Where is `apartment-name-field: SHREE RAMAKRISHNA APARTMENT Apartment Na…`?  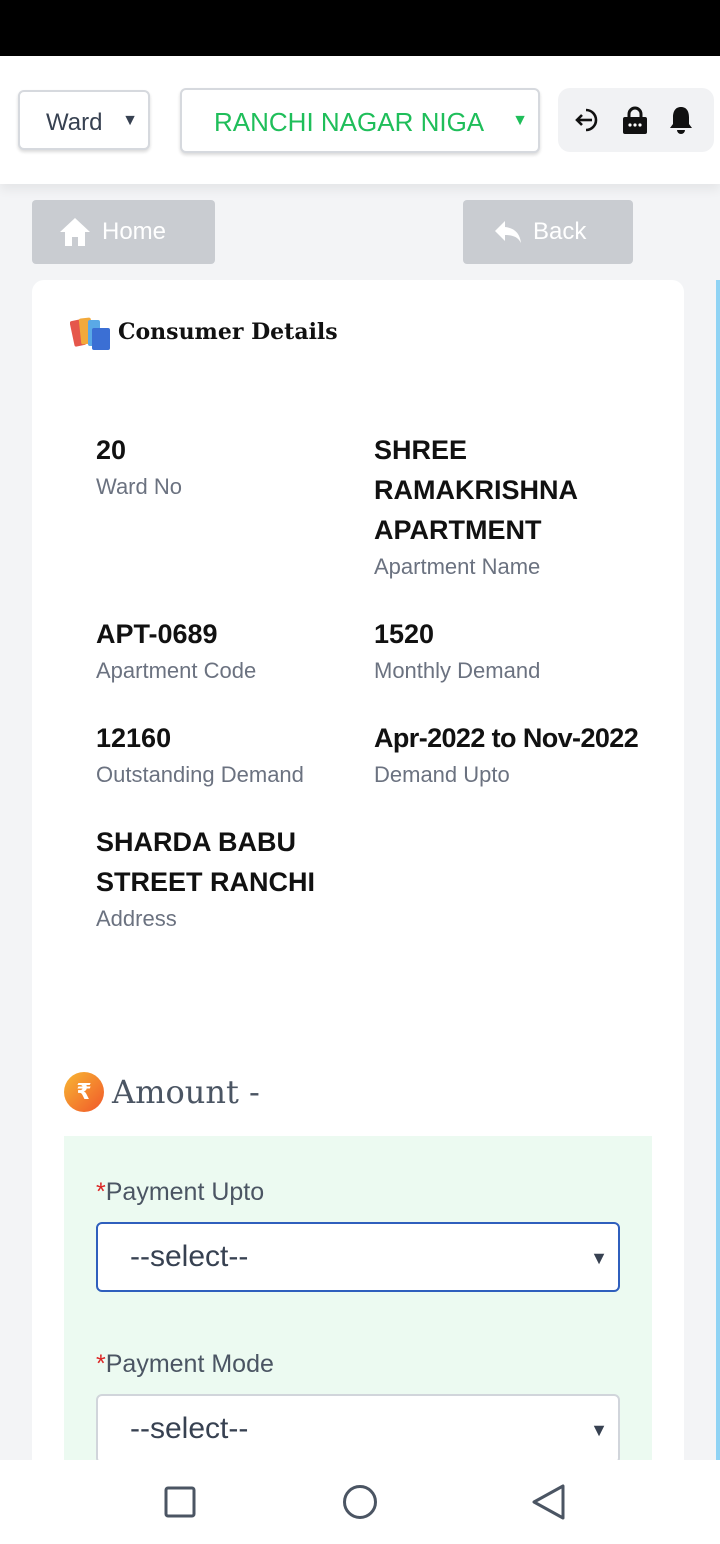 apartment-name-field: SHREE RAMAKRISHNA APARTMENT Apartment Na… is located at coordinates (514, 507).